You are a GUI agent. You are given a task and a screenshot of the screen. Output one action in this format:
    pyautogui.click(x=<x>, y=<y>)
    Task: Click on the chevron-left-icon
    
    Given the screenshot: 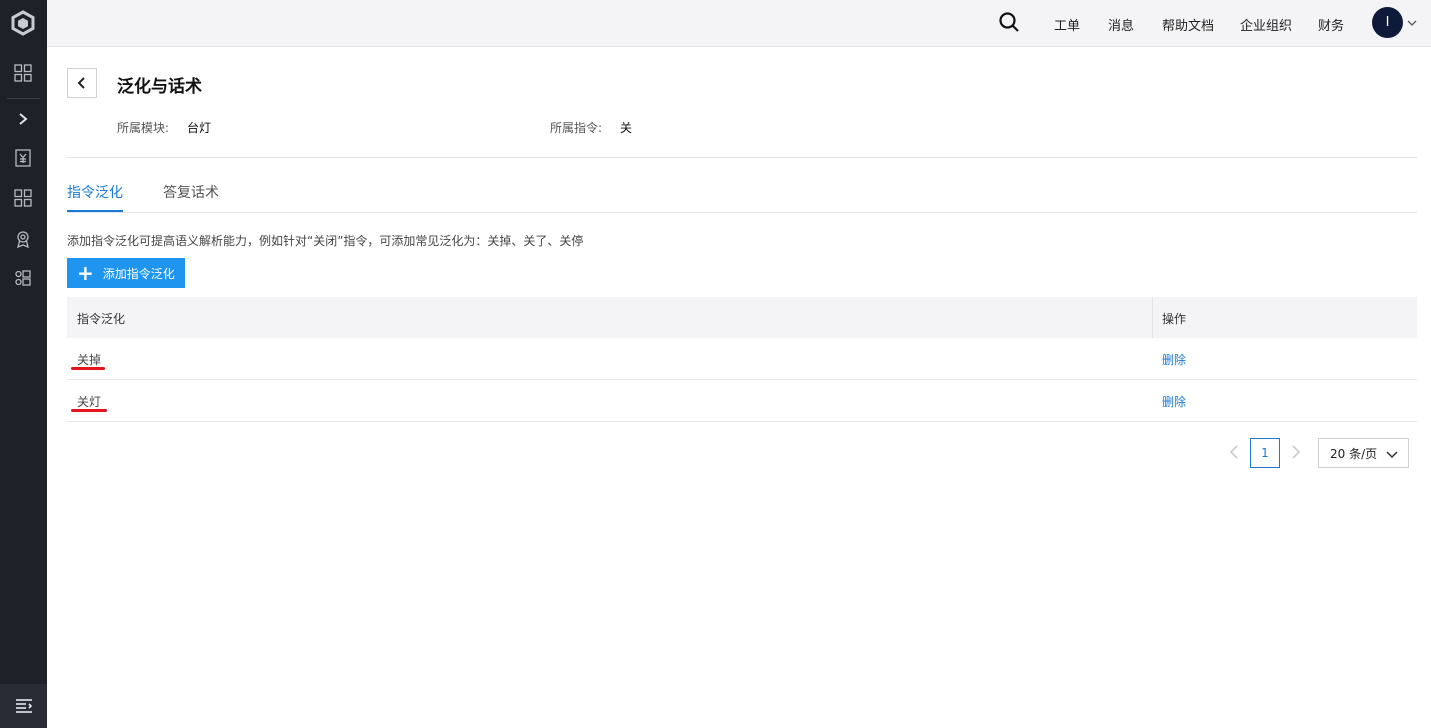 What is the action you would take?
    pyautogui.click(x=81, y=83)
    